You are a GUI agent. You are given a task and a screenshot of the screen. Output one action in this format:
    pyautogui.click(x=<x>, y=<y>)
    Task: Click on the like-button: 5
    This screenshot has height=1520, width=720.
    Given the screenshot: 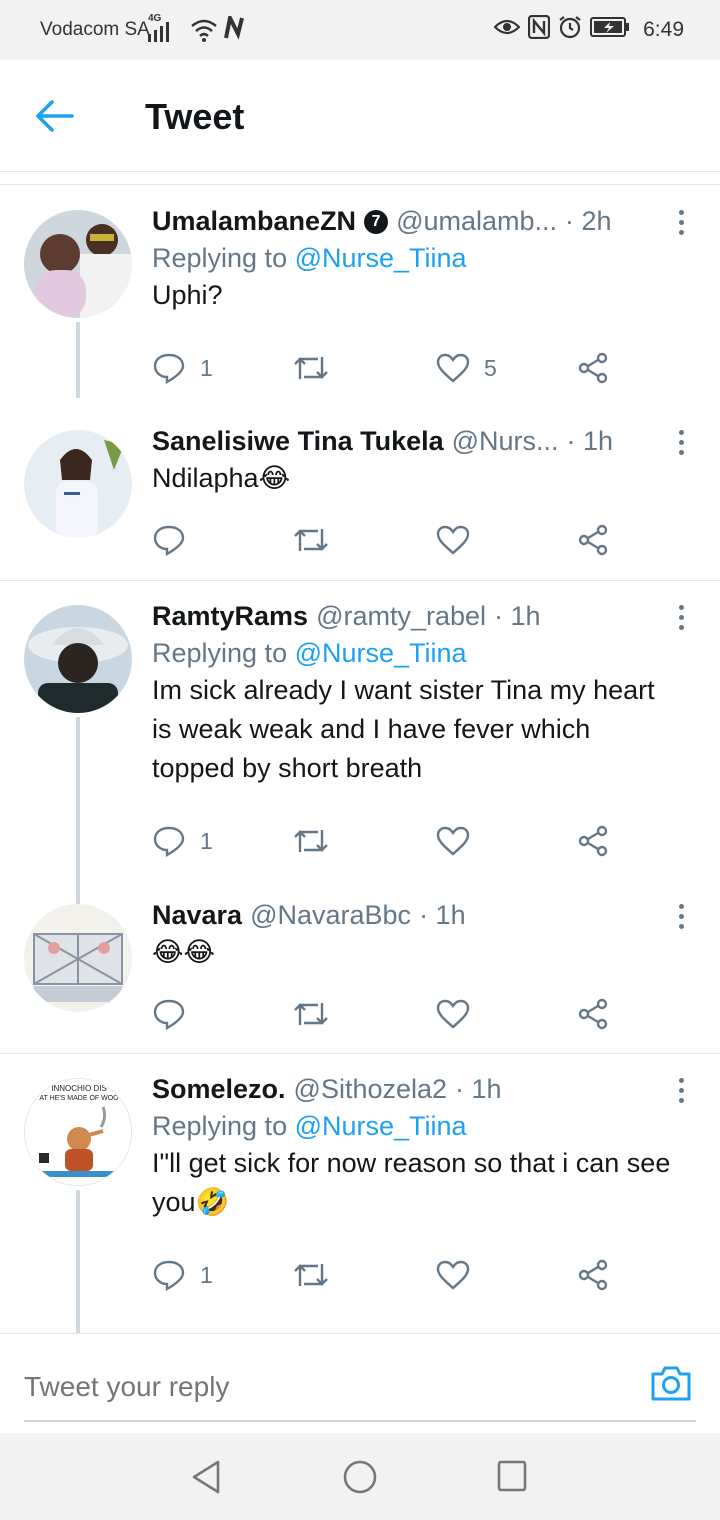 What is the action you would take?
    pyautogui.click(x=466, y=368)
    